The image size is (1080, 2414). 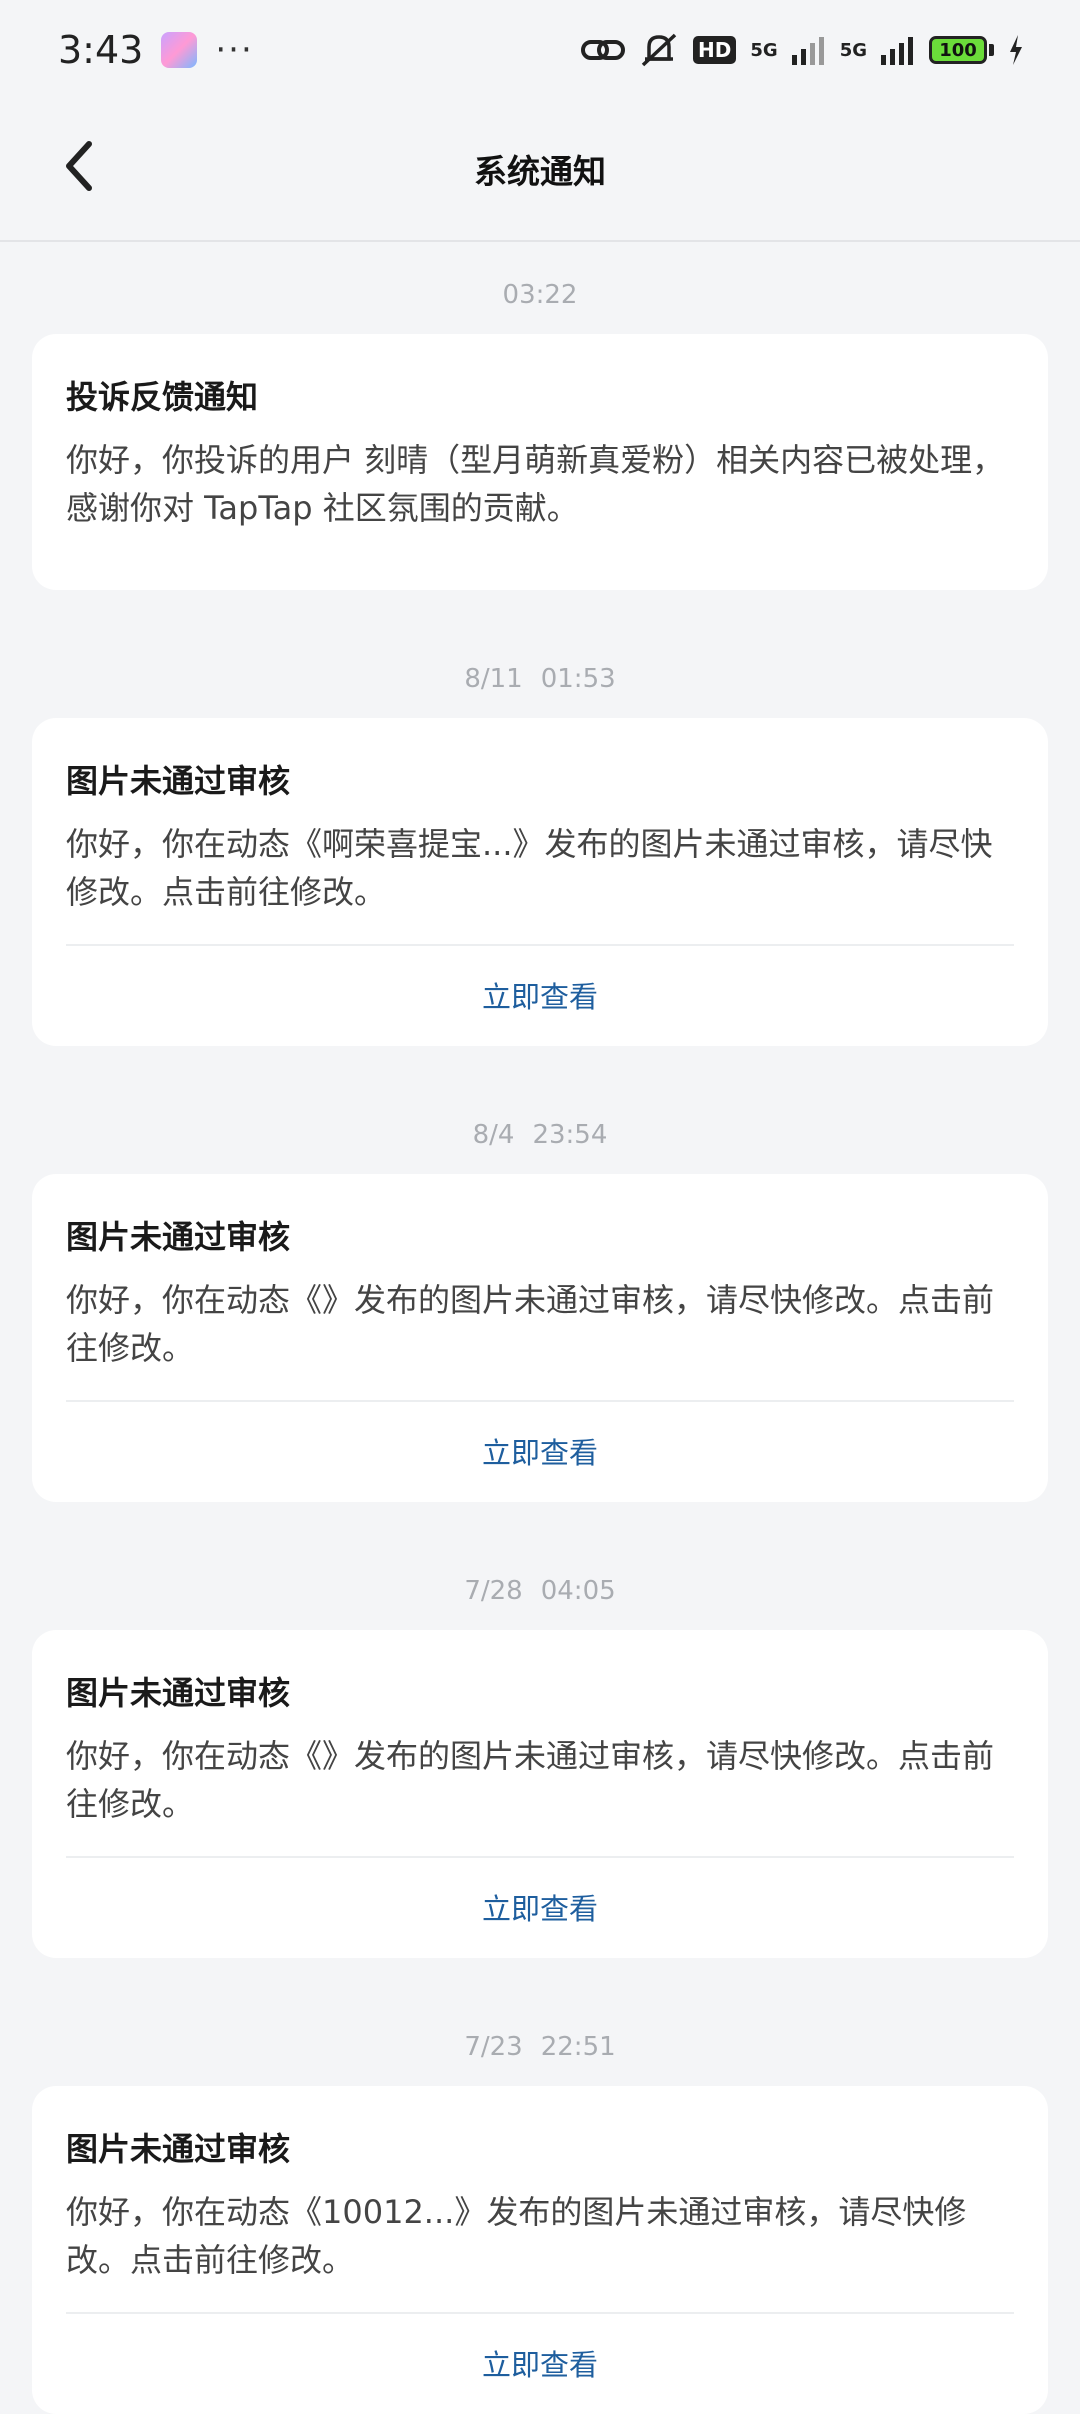 I want to click on notice-timestamp: 8/11 01:53, so click(x=540, y=679).